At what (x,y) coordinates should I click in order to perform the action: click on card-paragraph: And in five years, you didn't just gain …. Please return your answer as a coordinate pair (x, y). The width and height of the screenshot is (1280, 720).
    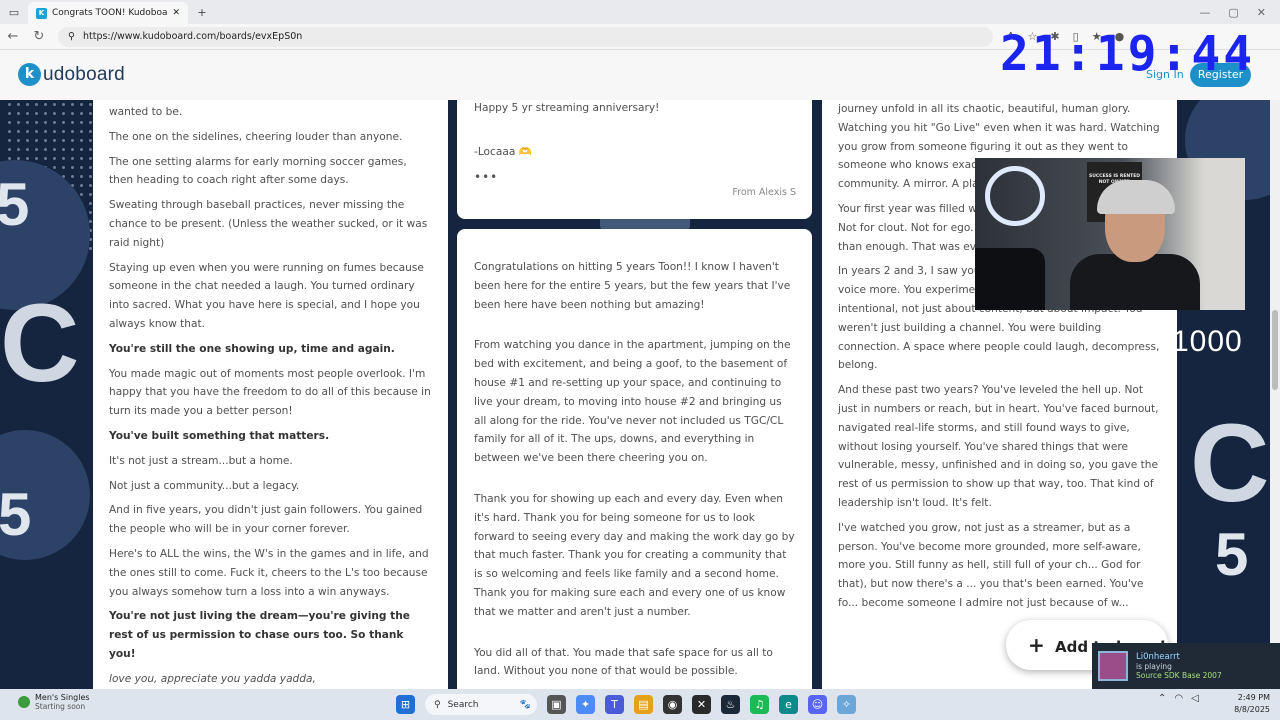
    Looking at the image, I should click on (266, 520).